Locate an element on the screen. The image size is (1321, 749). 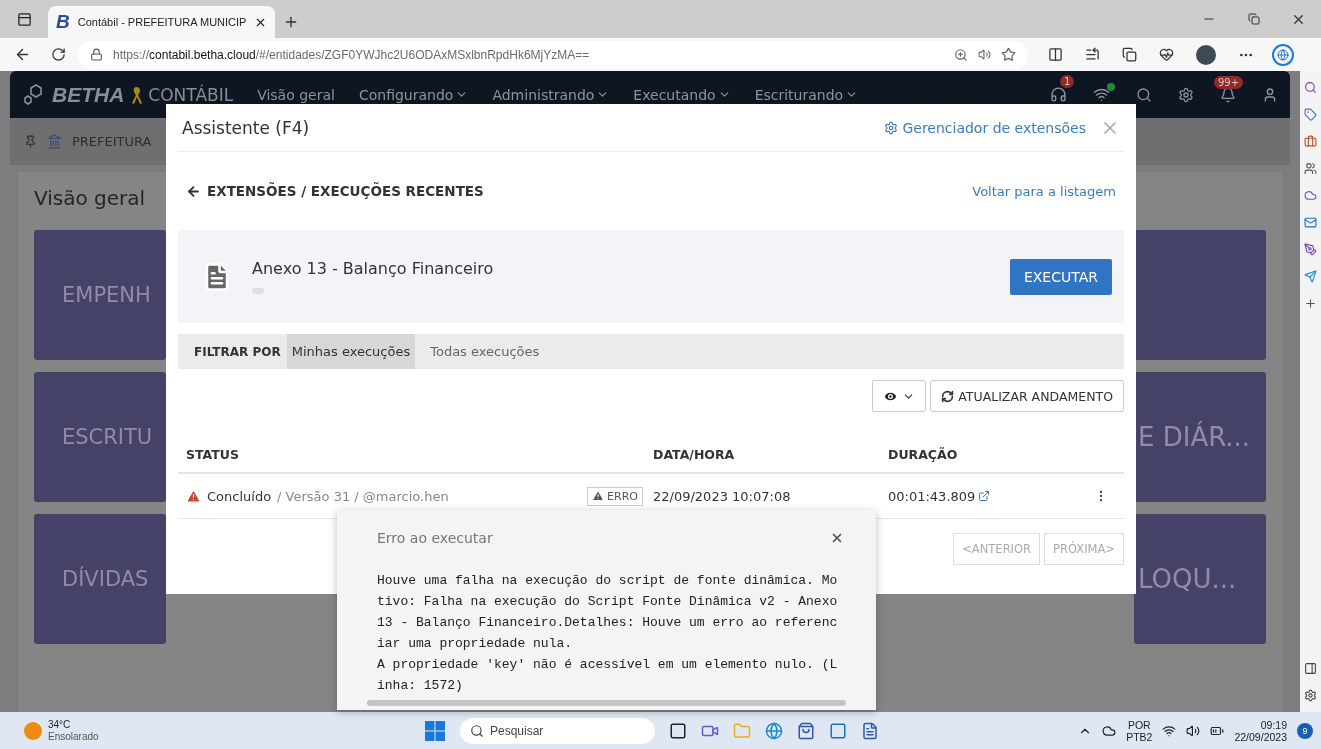
clock: 09:19 22/09/2023 is located at coordinates (1260, 730).